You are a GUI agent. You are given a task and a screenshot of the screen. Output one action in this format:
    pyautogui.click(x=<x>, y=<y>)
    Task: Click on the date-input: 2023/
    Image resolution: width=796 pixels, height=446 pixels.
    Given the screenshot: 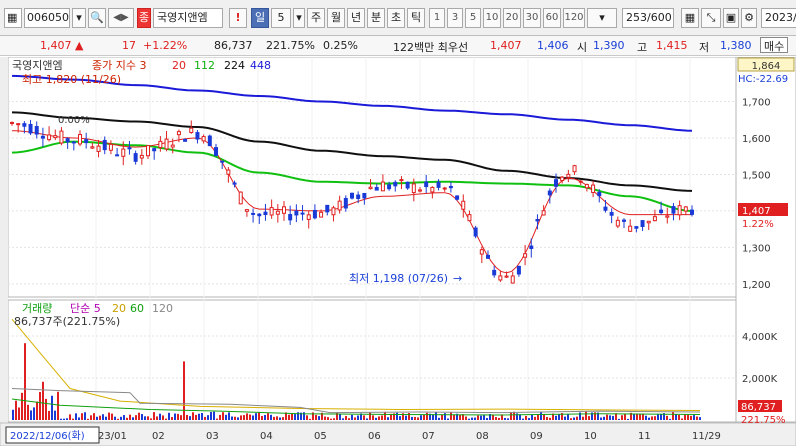 What is the action you would take?
    pyautogui.click(x=778, y=18)
    